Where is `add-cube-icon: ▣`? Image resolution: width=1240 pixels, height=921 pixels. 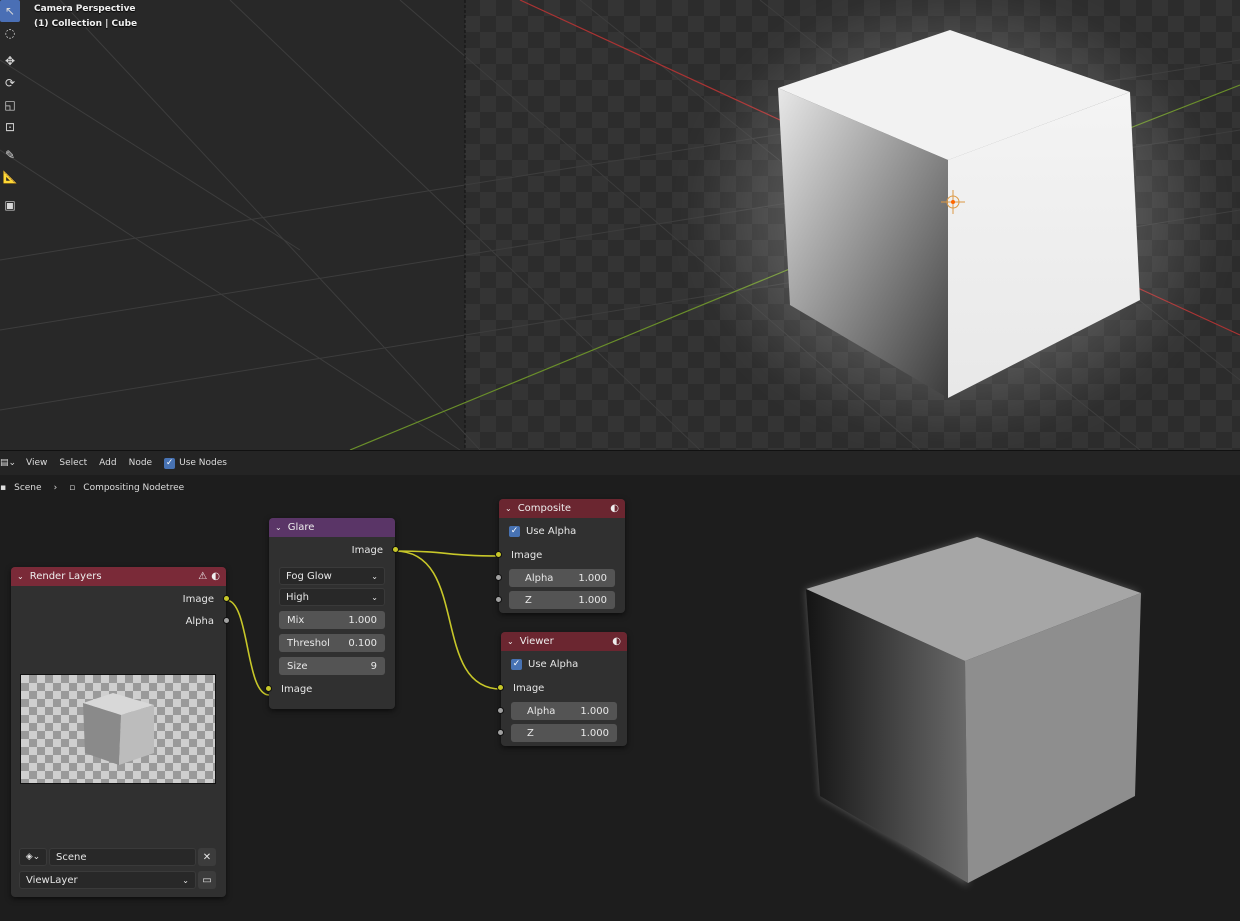
add-cube-icon: ▣ is located at coordinates (10, 205).